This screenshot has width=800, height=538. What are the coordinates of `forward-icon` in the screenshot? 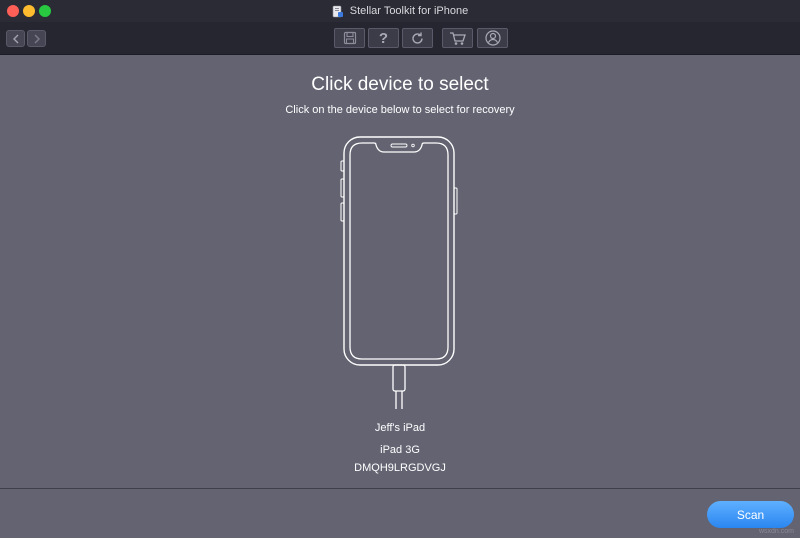 It's located at (37, 38).